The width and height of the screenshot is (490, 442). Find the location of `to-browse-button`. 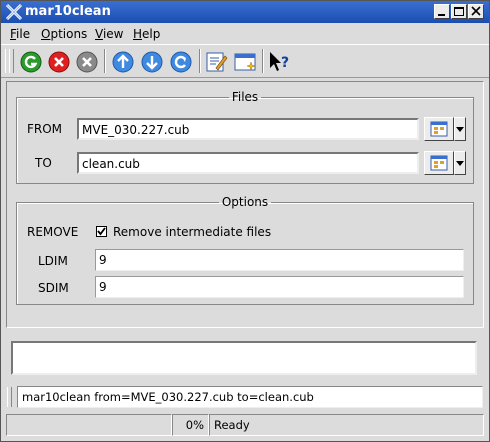

to-browse-button is located at coordinates (446, 163).